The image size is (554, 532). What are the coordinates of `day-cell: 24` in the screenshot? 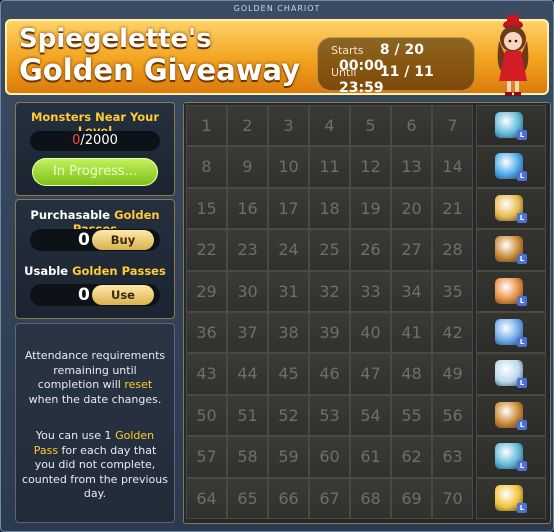 It's located at (288, 250).